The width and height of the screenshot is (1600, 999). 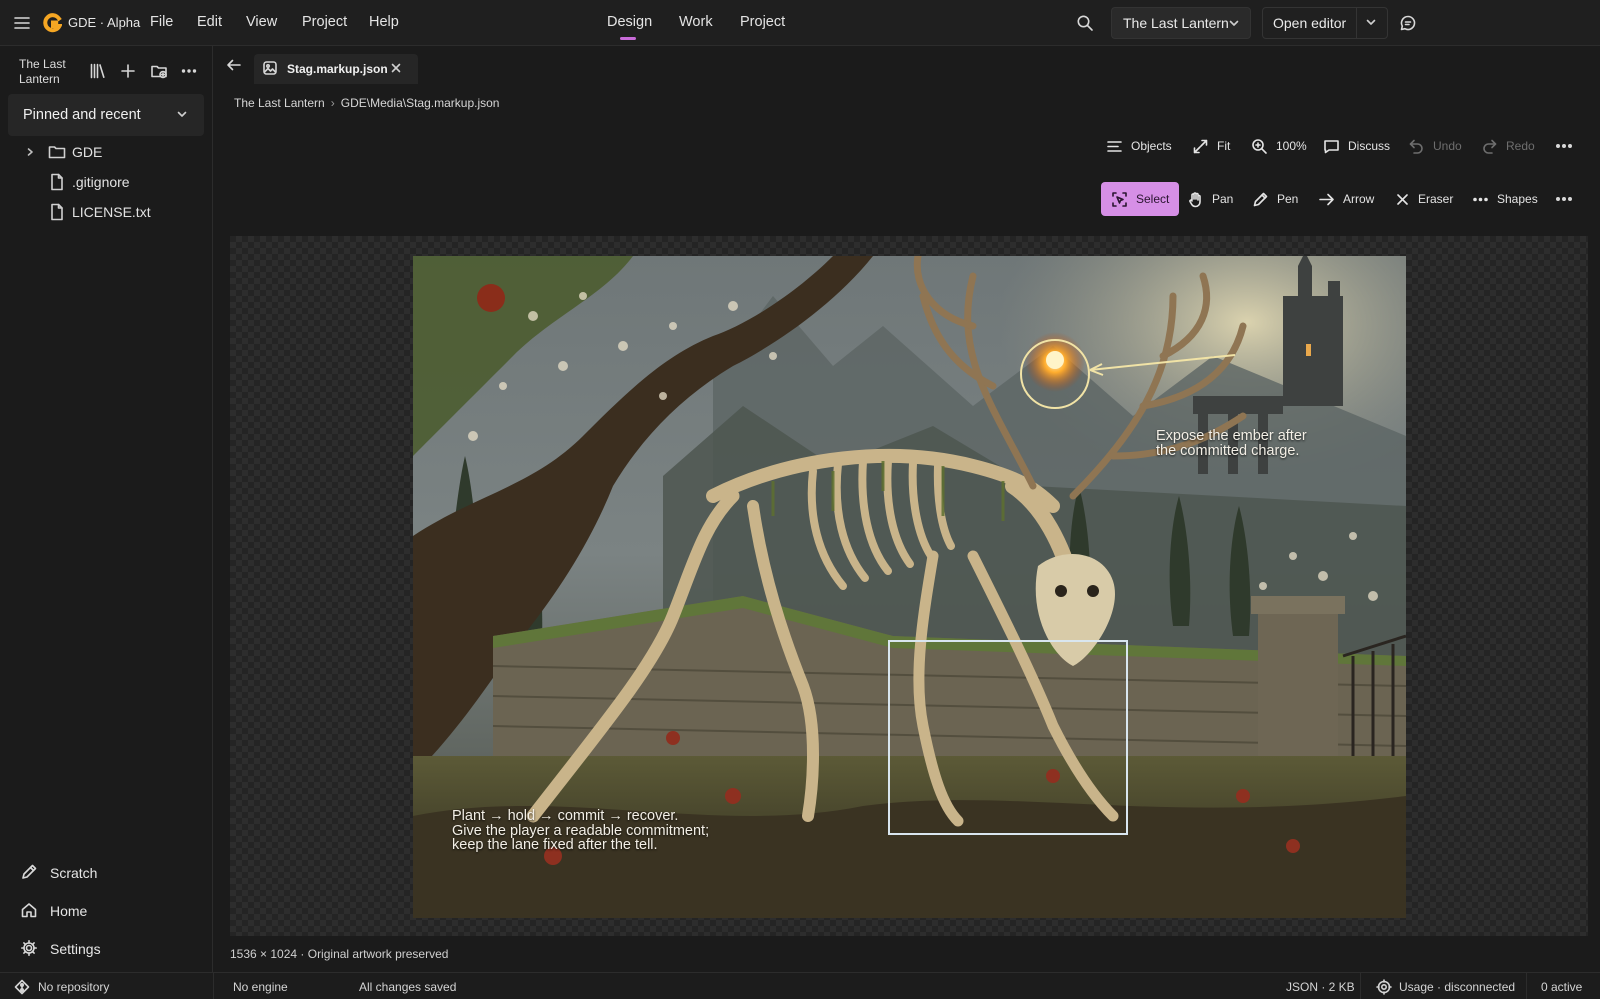 I want to click on undo-label: Undo, so click(x=1447, y=146).